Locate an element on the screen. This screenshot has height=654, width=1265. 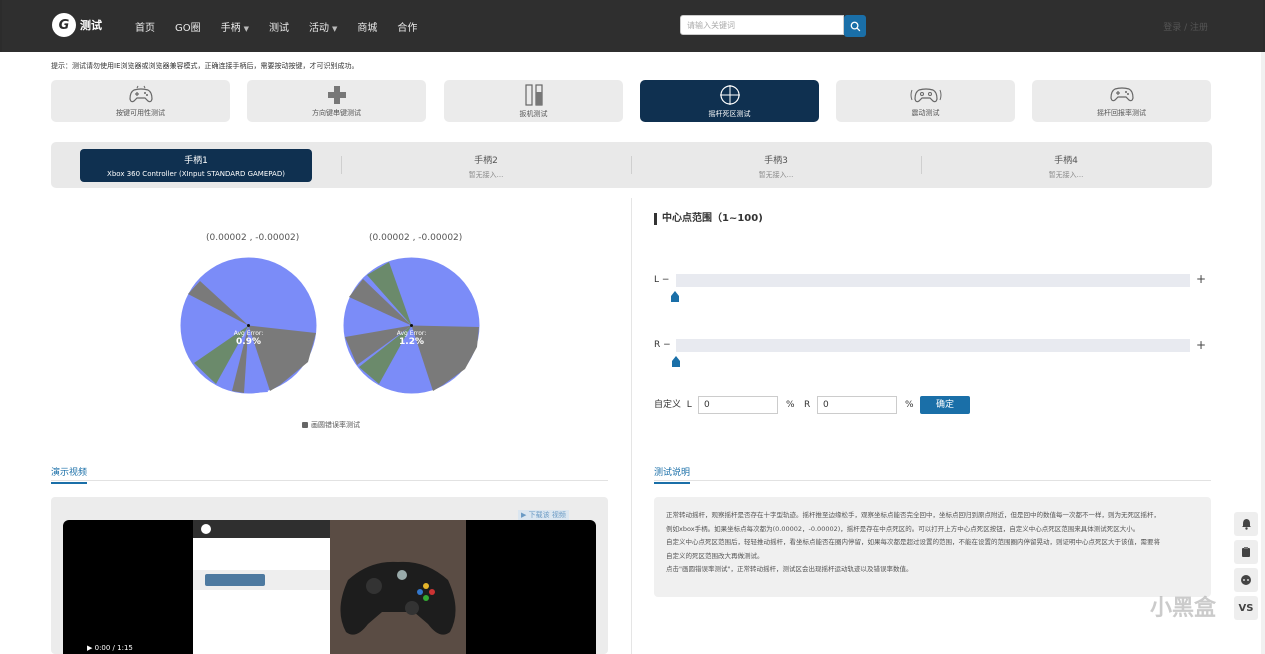
right-stick-error-circle: Avg Error: 1.2% is located at coordinates (411, 325).